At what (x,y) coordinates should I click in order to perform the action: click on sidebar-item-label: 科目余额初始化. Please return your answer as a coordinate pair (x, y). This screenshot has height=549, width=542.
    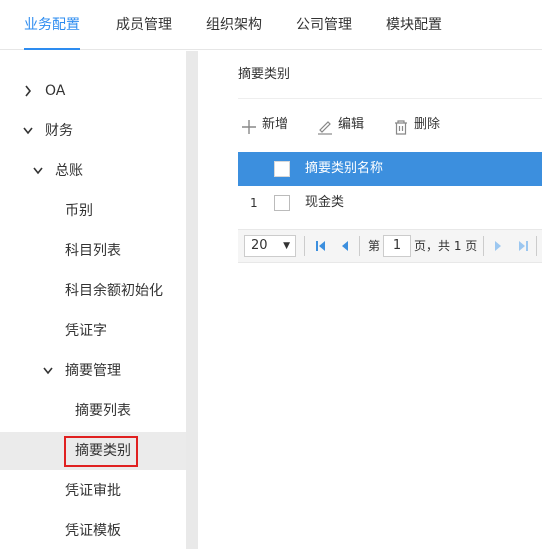
    Looking at the image, I should click on (114, 291).